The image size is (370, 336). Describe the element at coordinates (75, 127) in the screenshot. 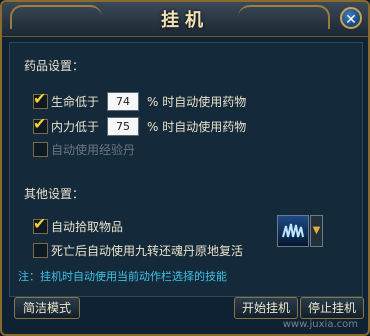

I see `mp-label: 内力低于` at that location.